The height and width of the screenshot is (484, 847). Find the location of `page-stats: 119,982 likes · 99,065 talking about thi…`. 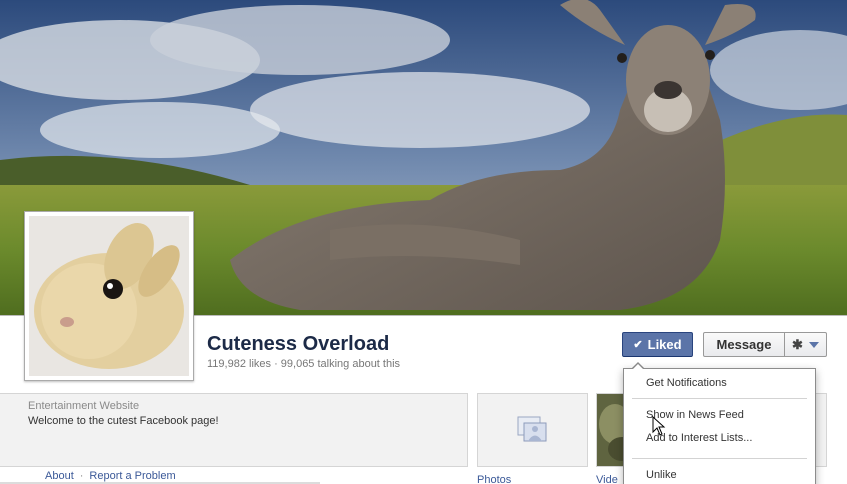

page-stats: 119,982 likes · 99,065 talking about thi… is located at coordinates (304, 364).